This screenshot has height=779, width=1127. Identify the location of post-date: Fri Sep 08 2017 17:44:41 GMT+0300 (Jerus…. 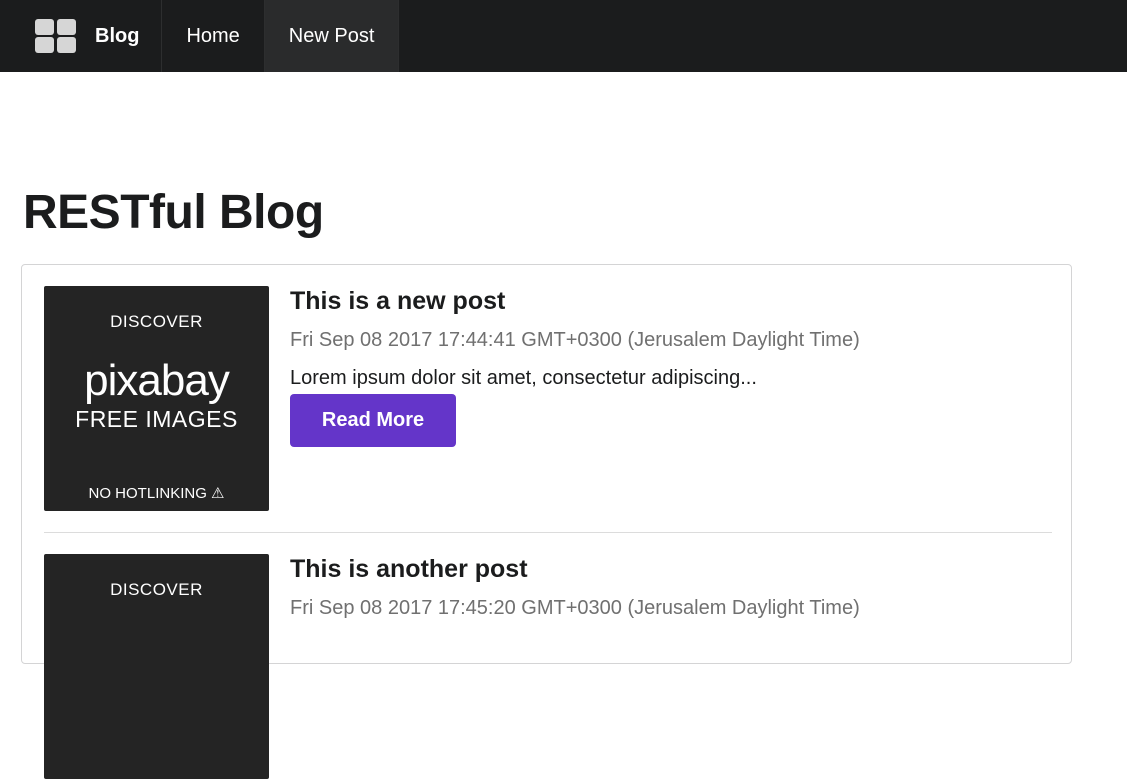
(575, 340).